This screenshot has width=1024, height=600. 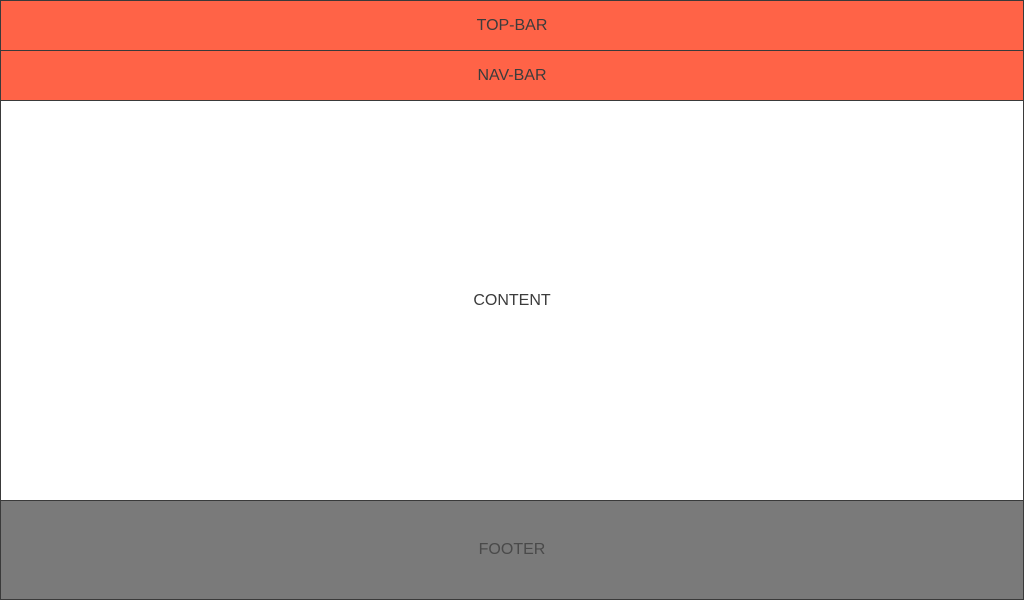 I want to click on content-label: CONTENT, so click(x=512, y=300).